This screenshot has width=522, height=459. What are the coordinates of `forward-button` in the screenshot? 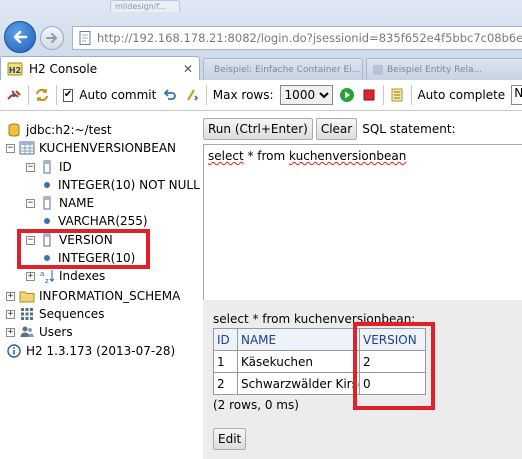 It's located at (52, 38).